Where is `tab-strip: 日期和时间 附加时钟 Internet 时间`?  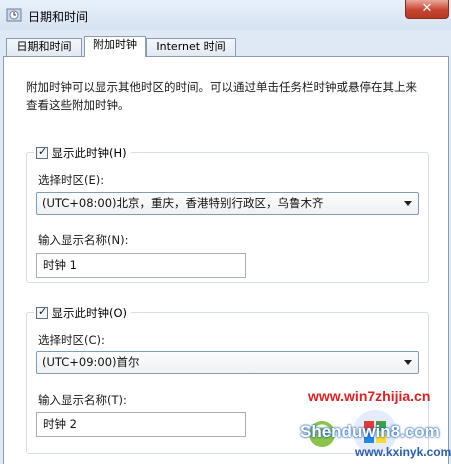 tab-strip: 日期和时间 附加时钟 Internet 时间 is located at coordinates (226, 46).